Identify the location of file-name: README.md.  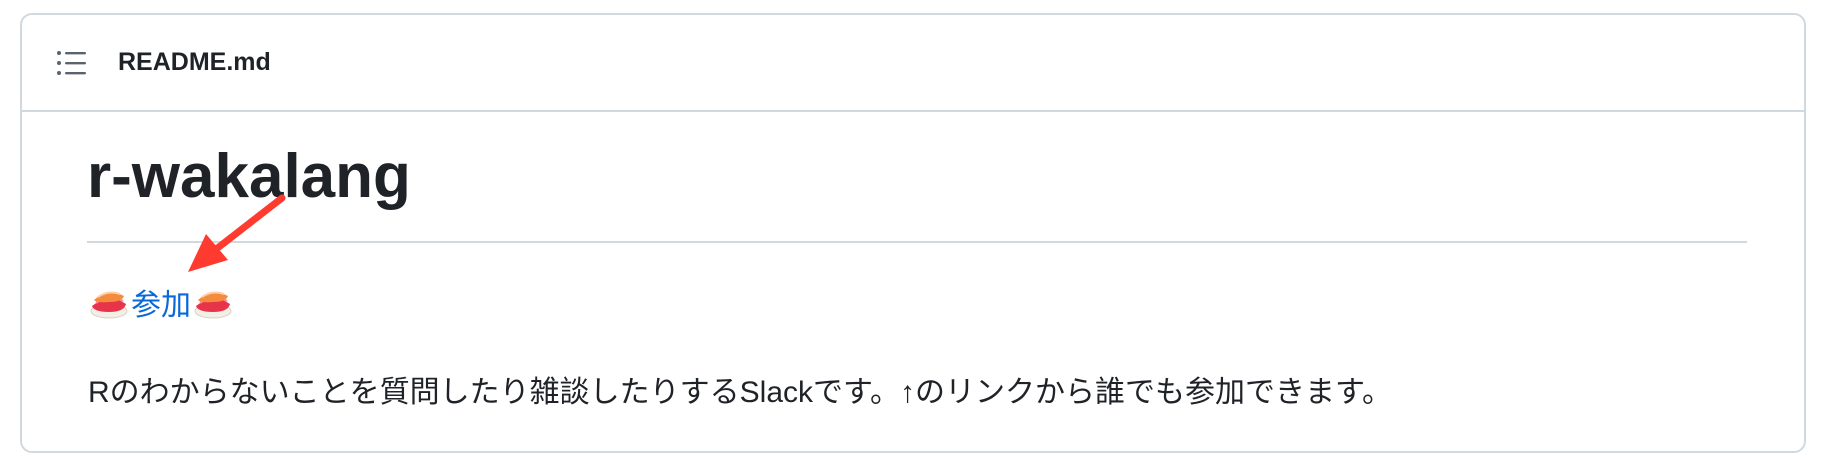
(194, 62).